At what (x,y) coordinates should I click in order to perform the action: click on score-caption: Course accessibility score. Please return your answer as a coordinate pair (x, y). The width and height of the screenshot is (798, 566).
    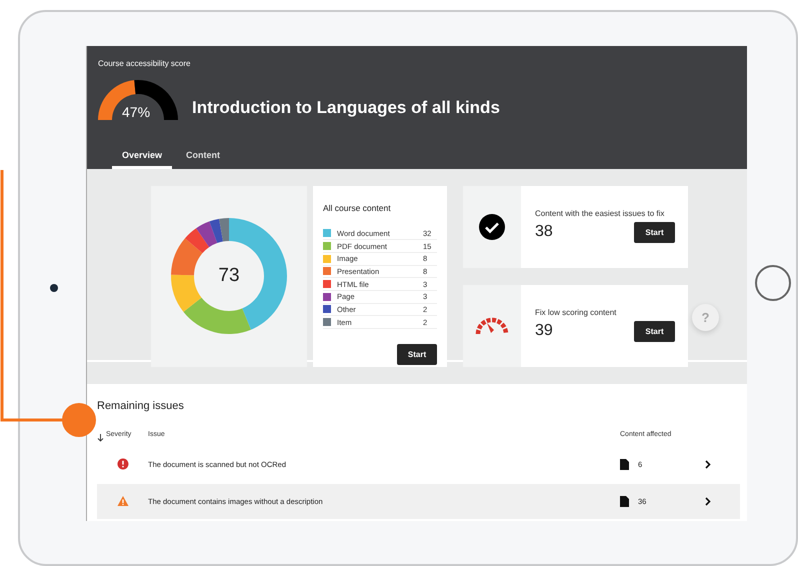
    Looking at the image, I should click on (145, 63).